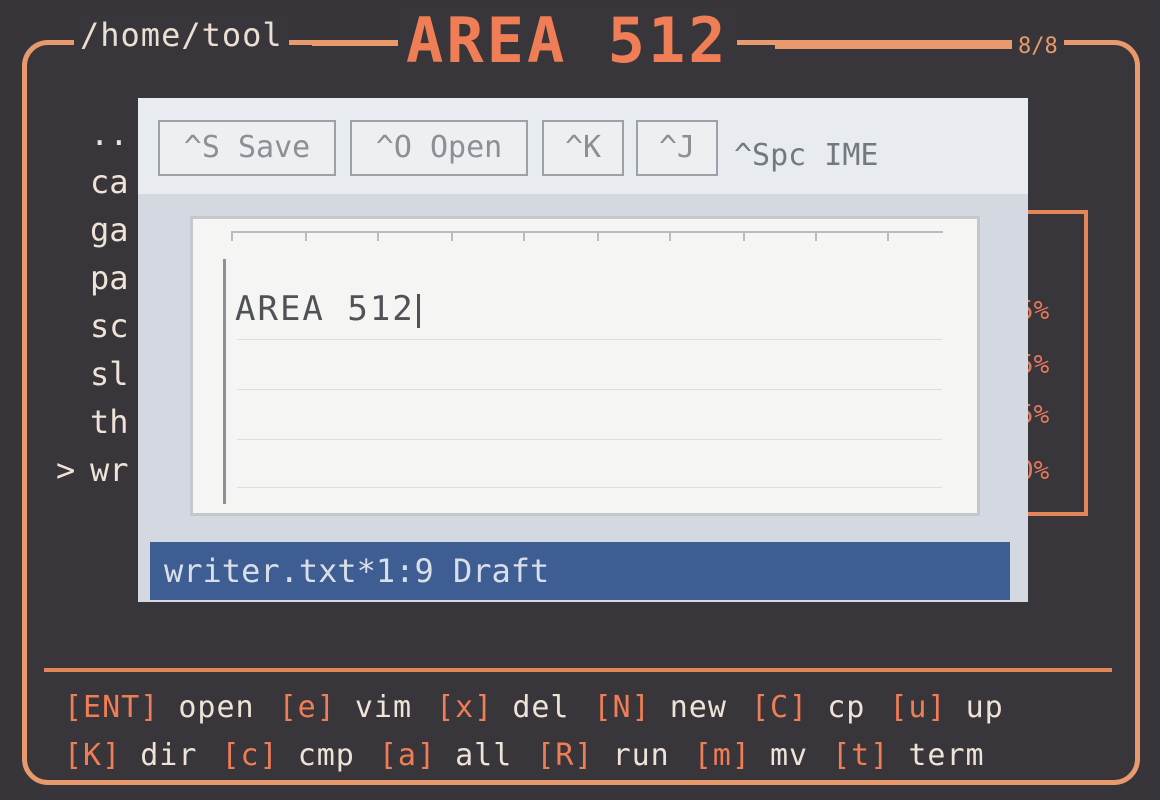 The width and height of the screenshot is (1160, 800). Describe the element at coordinates (641, 755) in the screenshot. I see `key-label: run` at that location.